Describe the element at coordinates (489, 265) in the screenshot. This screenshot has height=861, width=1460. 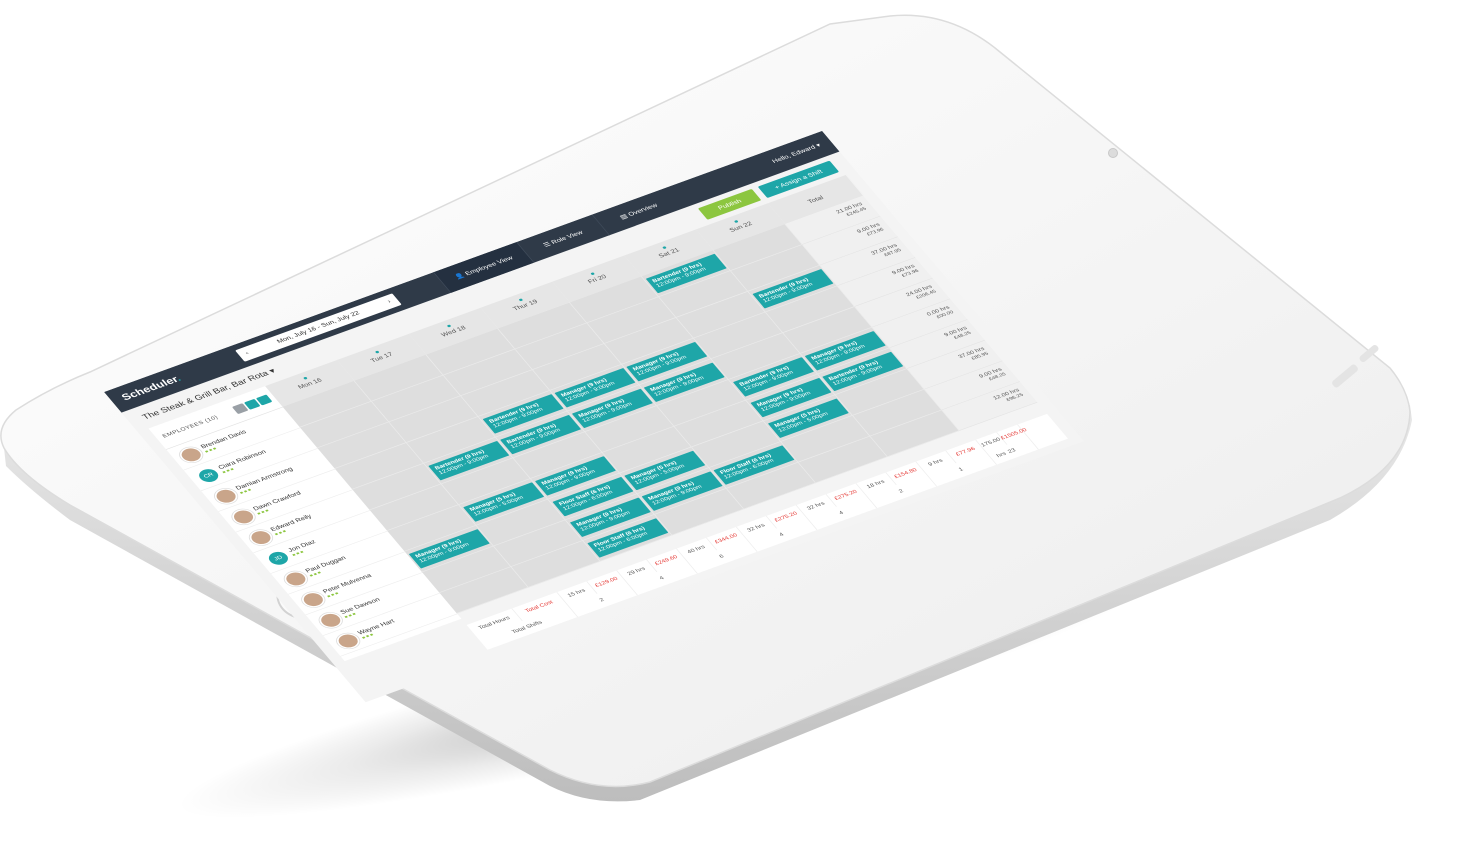
I see `tab-employee-view-label: Employee View` at that location.